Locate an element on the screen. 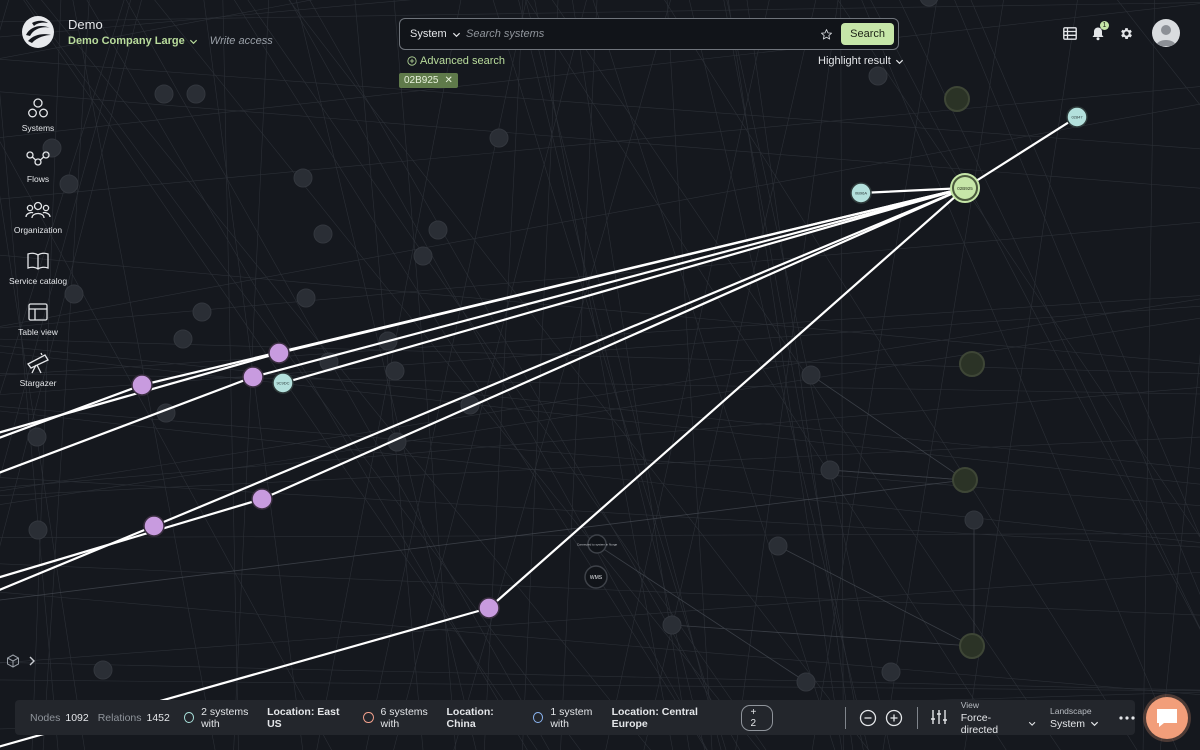  location-prefix: 2 systems with is located at coordinates (225, 717).